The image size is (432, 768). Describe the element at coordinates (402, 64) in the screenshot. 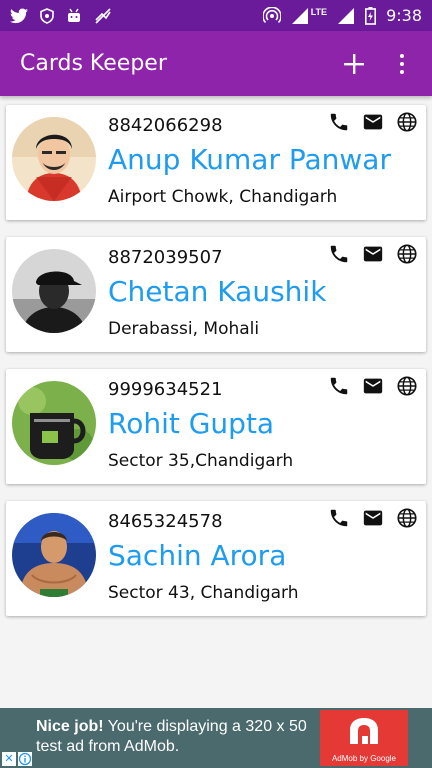

I see `overflow-menu-button` at that location.